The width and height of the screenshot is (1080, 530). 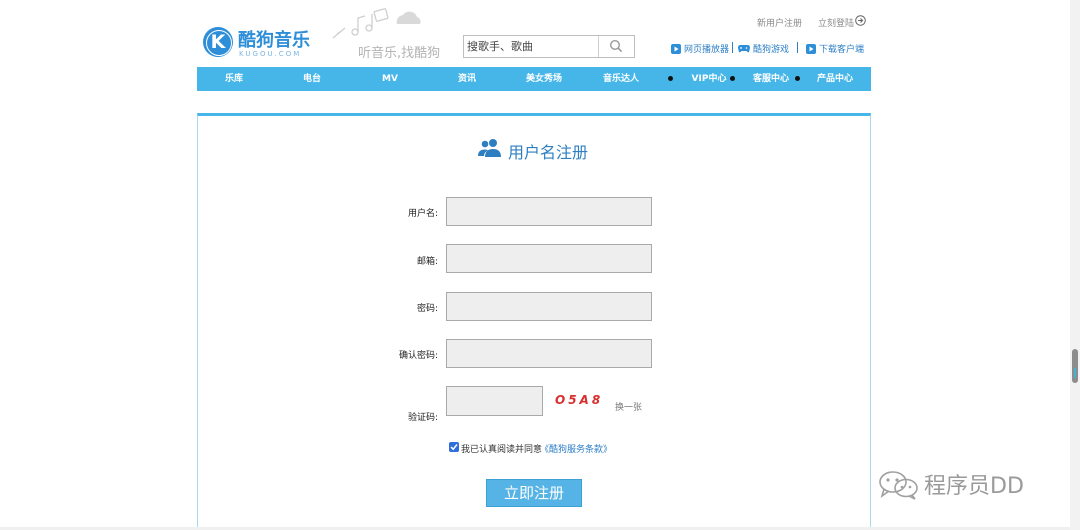 I want to click on confirm-password-input, so click(x=549, y=353).